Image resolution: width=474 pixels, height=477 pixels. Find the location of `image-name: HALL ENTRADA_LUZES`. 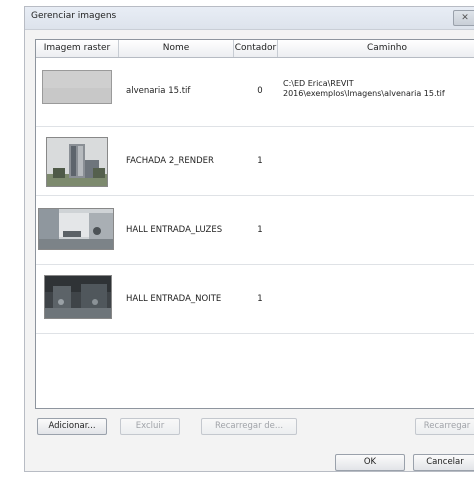

image-name: HALL ENTRADA_LUZES is located at coordinates (174, 230).